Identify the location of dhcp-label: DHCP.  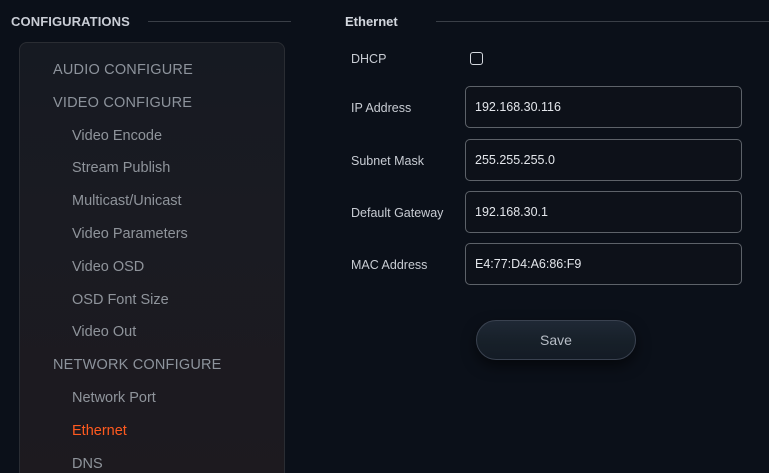
(369, 59).